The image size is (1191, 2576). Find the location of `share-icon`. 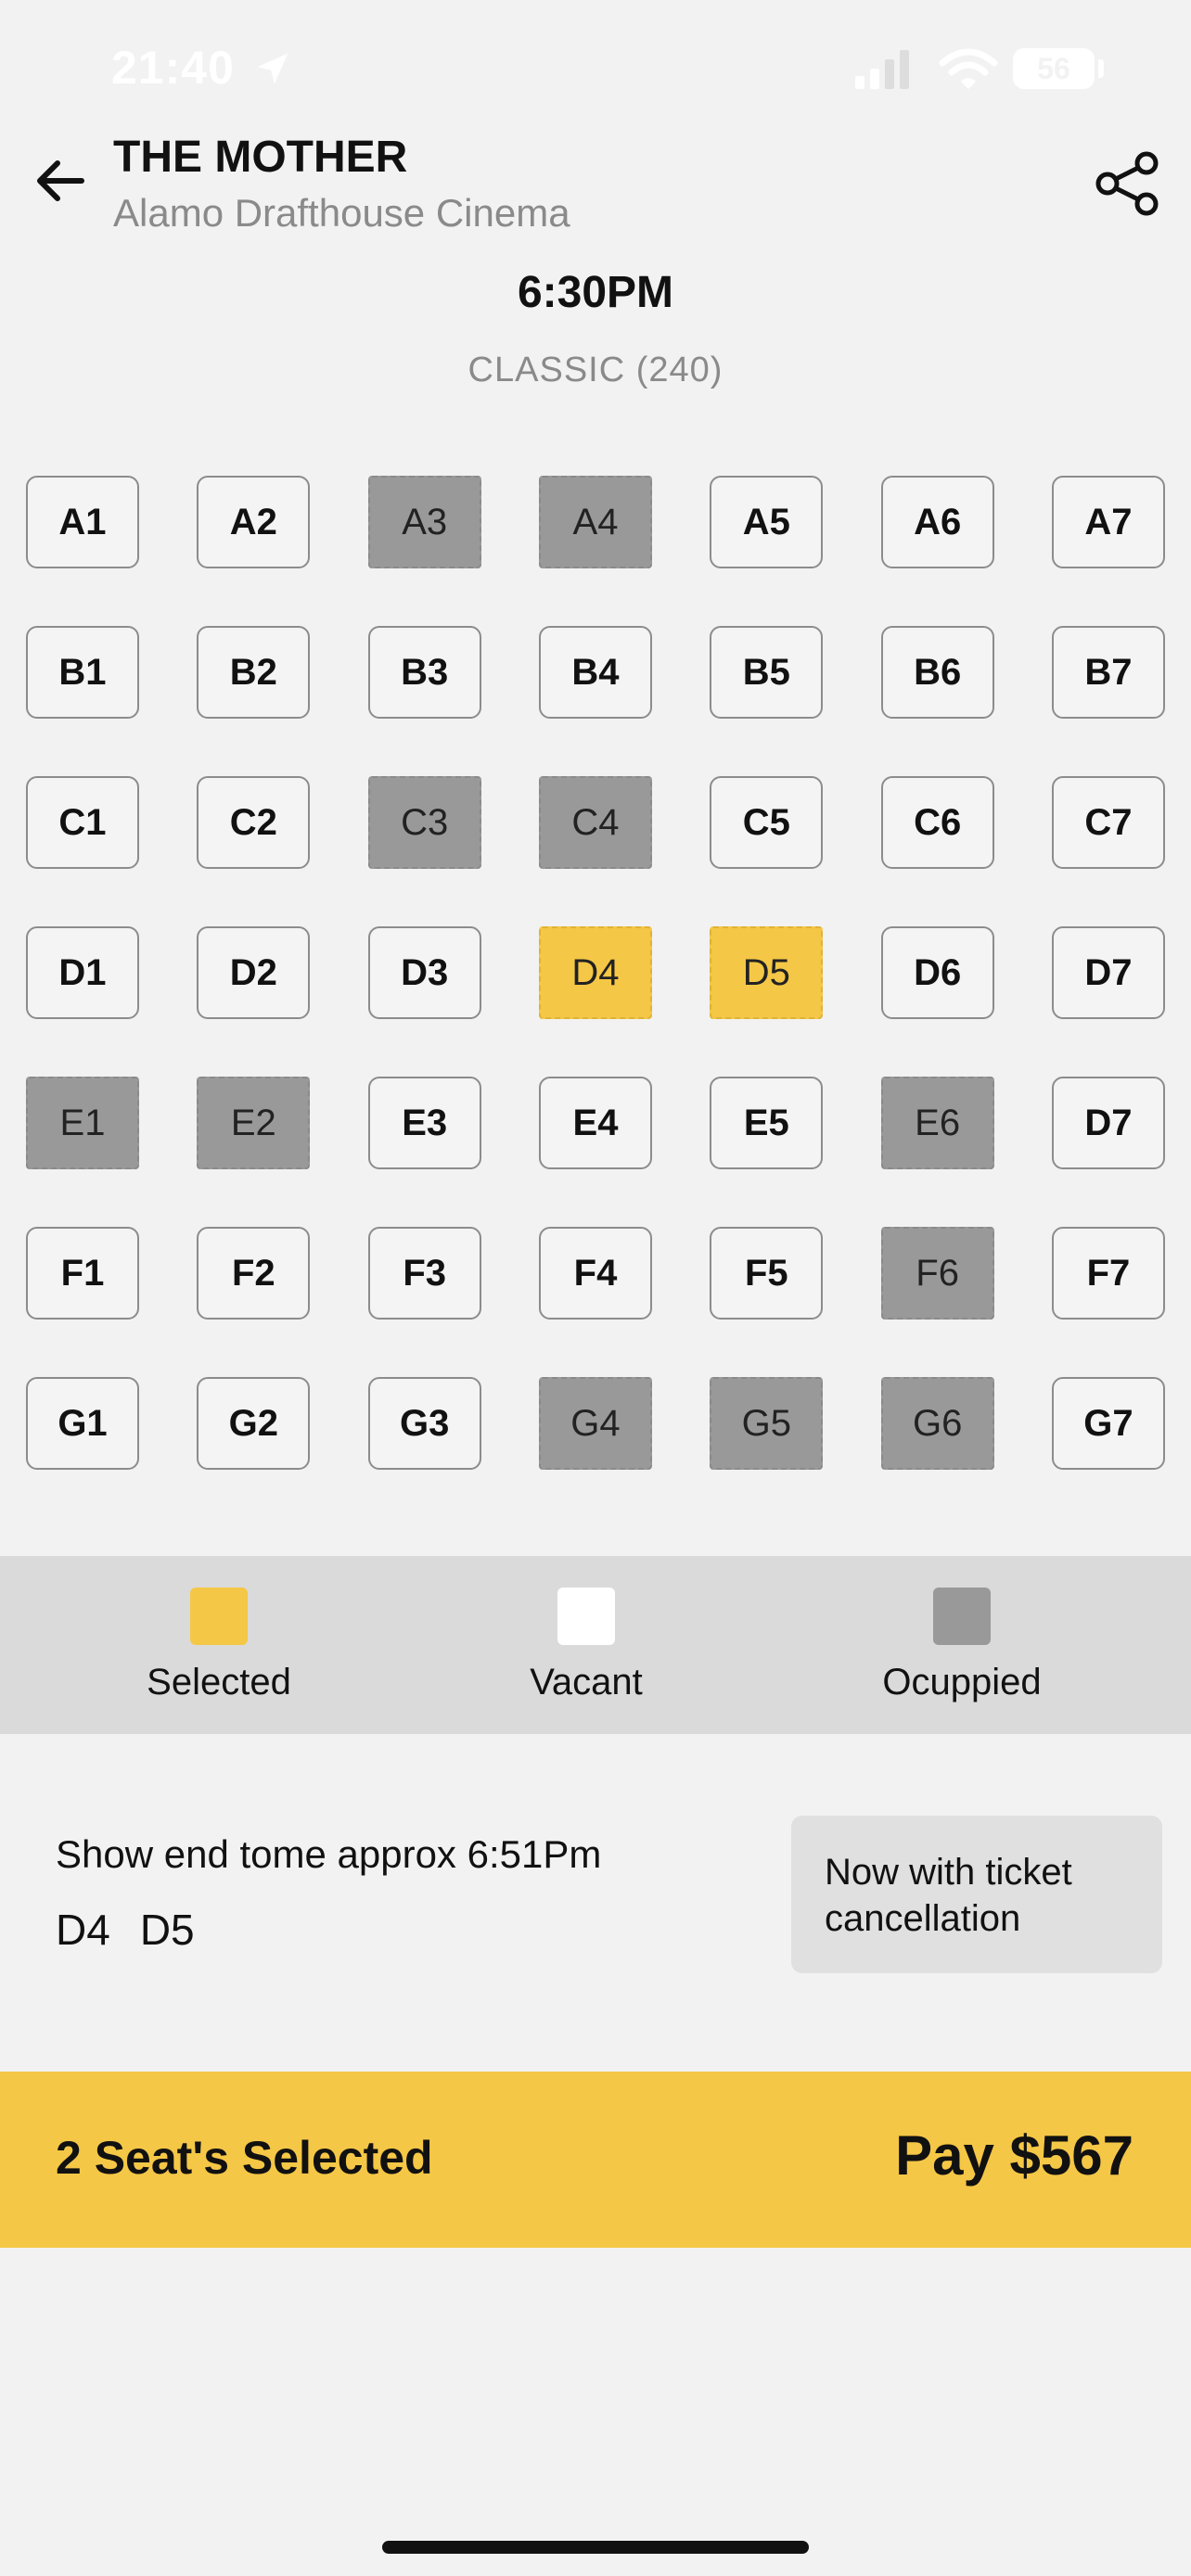

share-icon is located at coordinates (1128, 183).